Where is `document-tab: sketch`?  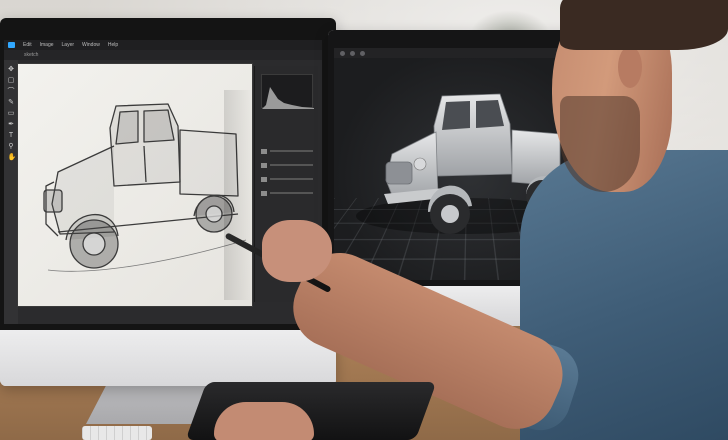
document-tab: sketch is located at coordinates (31, 55).